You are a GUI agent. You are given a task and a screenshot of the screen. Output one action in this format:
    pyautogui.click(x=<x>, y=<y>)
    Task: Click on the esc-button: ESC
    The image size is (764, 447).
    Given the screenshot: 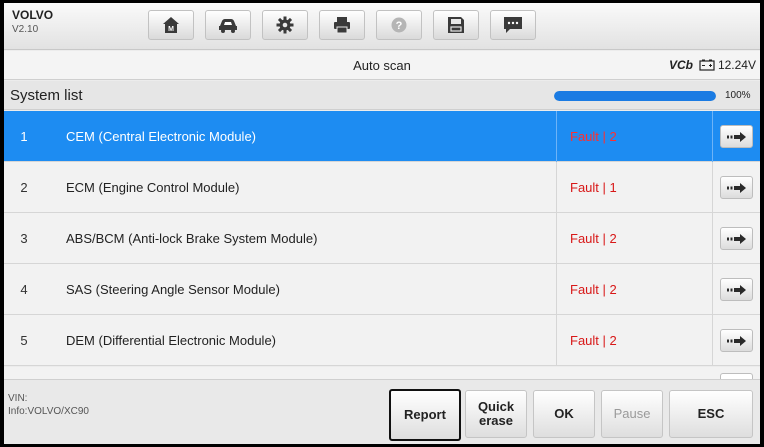 What is the action you would take?
    pyautogui.click(x=711, y=414)
    